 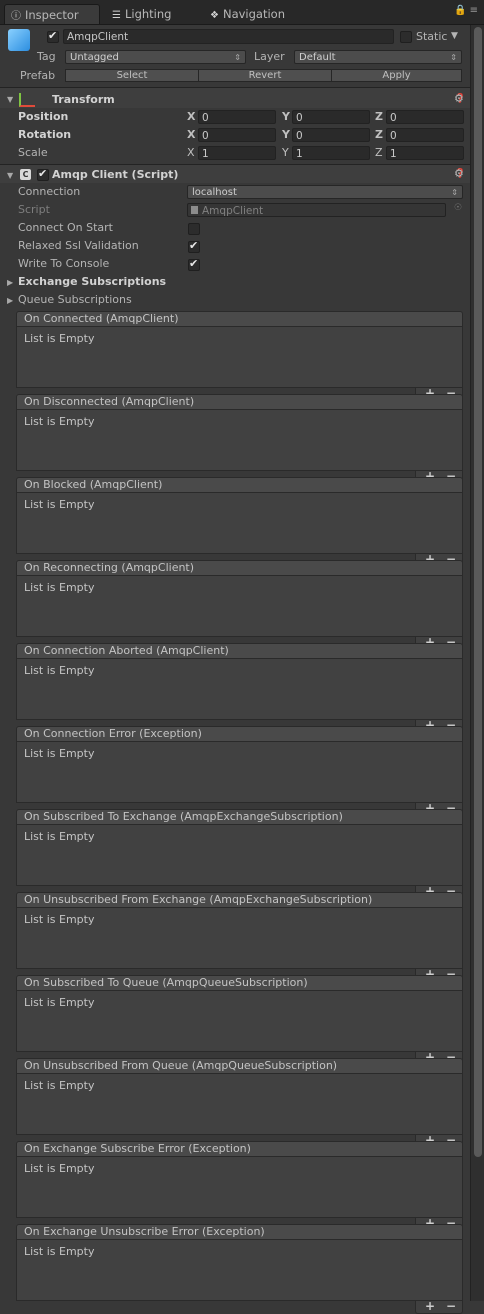 What do you see at coordinates (38, 75) in the screenshot?
I see `prefab-label: Prefab` at bounding box center [38, 75].